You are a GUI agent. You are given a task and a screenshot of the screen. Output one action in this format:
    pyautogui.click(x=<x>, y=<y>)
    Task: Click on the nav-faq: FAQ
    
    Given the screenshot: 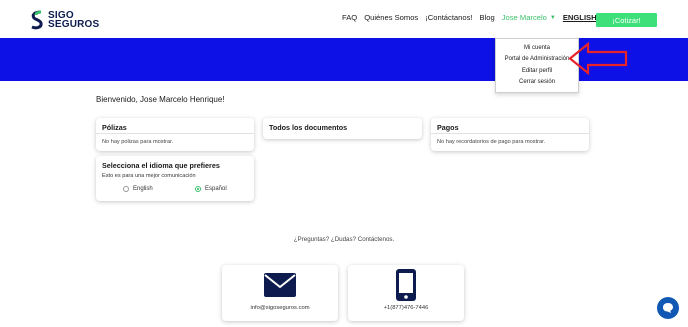 What is the action you would take?
    pyautogui.click(x=349, y=17)
    